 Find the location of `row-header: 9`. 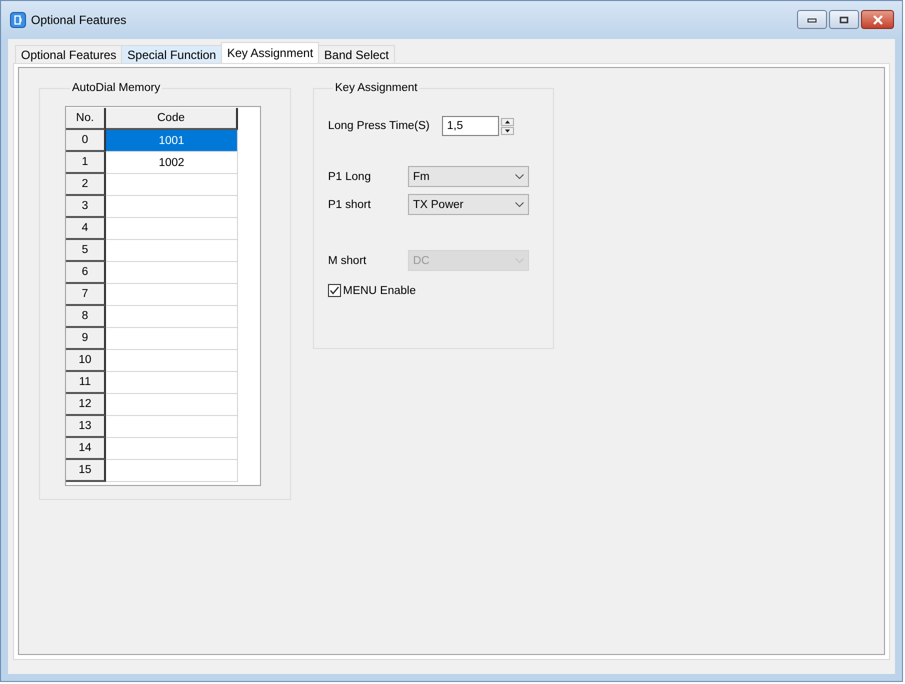

row-header: 9 is located at coordinates (86, 339).